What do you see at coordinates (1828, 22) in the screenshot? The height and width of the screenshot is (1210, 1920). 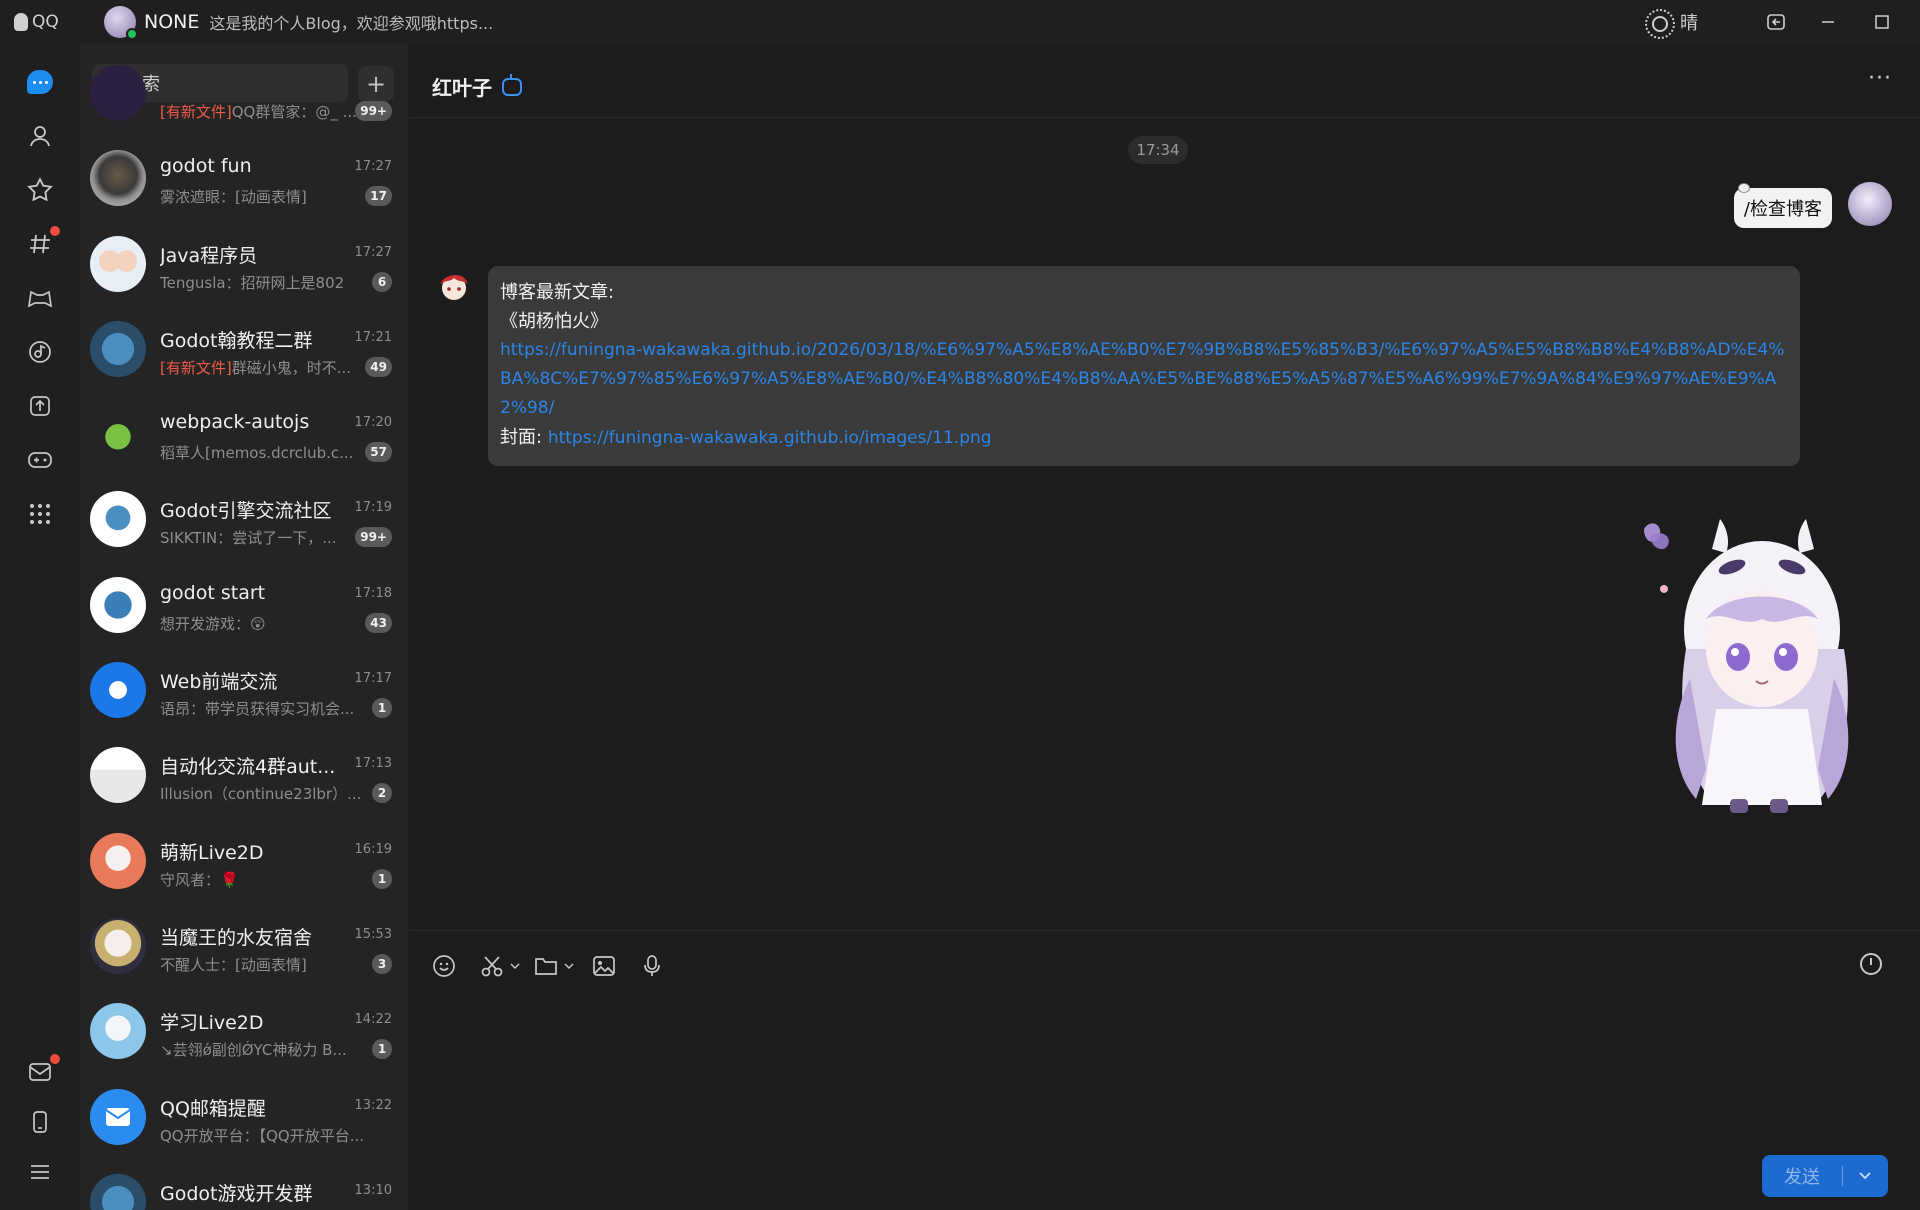 I see `minimize-icon` at bounding box center [1828, 22].